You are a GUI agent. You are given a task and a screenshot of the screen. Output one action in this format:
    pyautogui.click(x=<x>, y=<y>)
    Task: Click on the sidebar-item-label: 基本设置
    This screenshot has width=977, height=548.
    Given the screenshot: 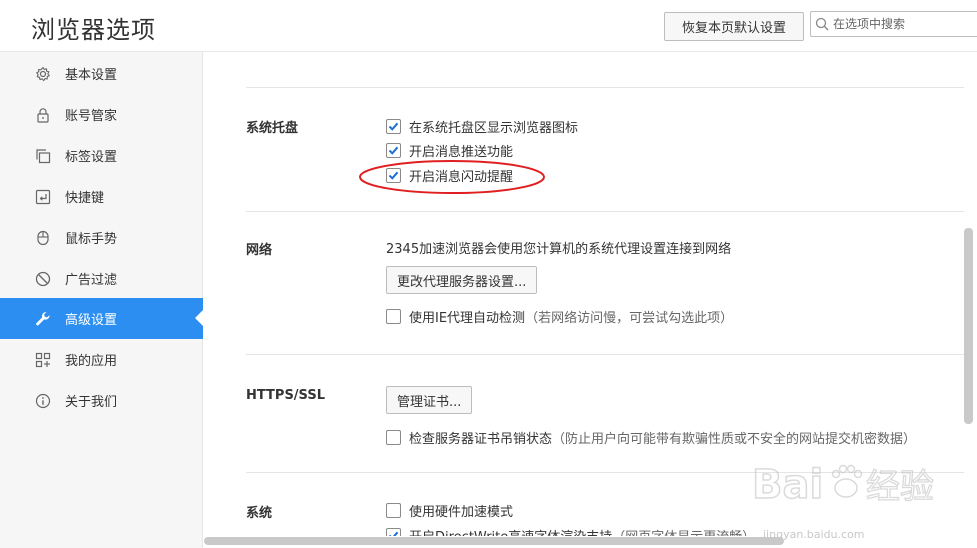 What is the action you would take?
    pyautogui.click(x=91, y=75)
    